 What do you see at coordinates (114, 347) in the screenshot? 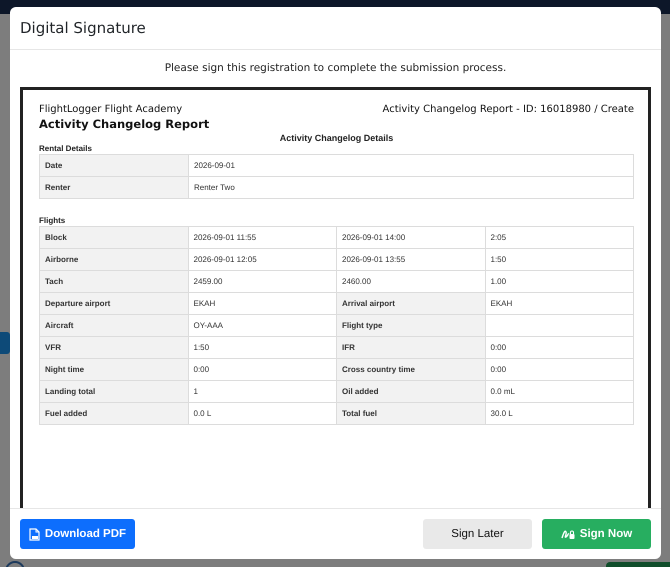
I see `label-cell: VFR` at bounding box center [114, 347].